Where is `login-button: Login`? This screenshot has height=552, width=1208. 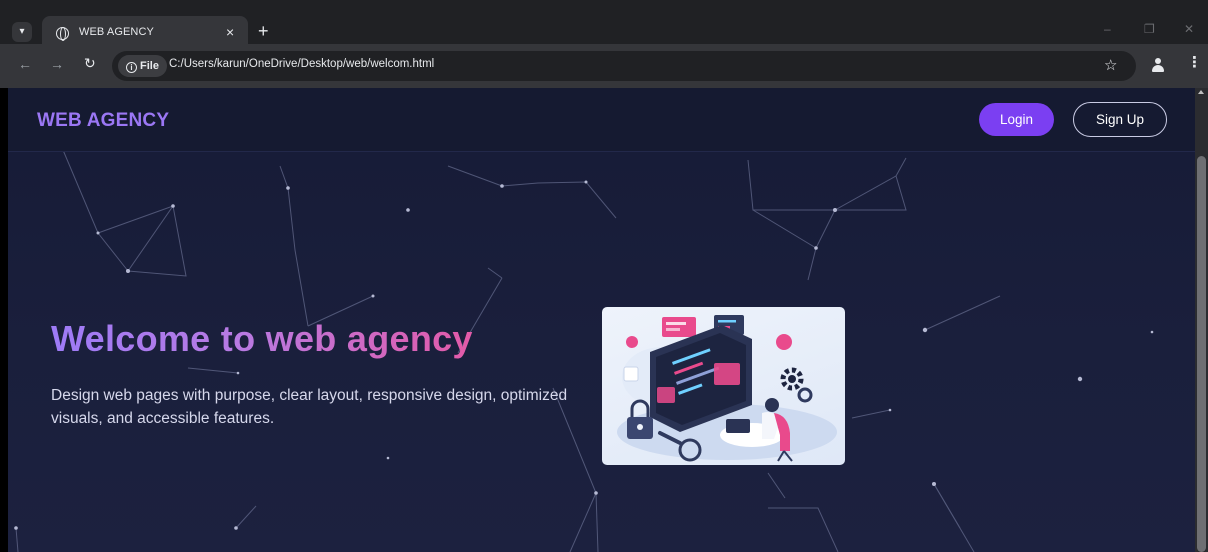 login-button: Login is located at coordinates (1016, 119).